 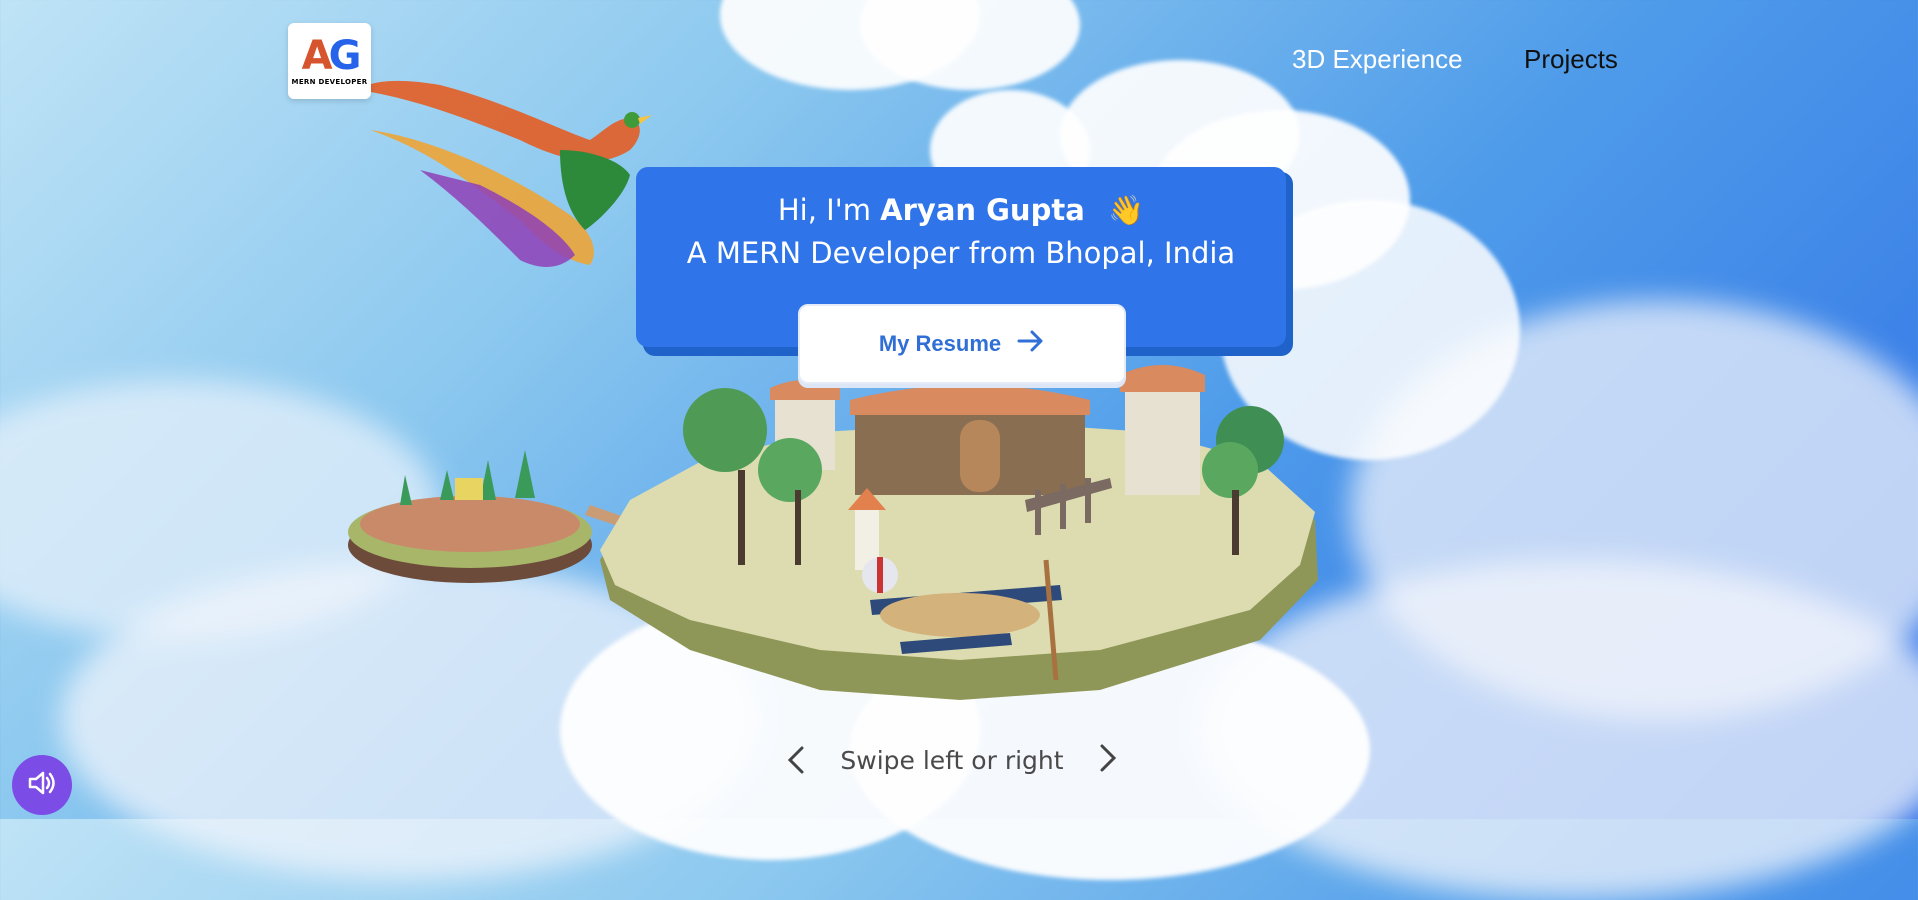 I want to click on swipe-hint: Swipe left or right, so click(x=952, y=760).